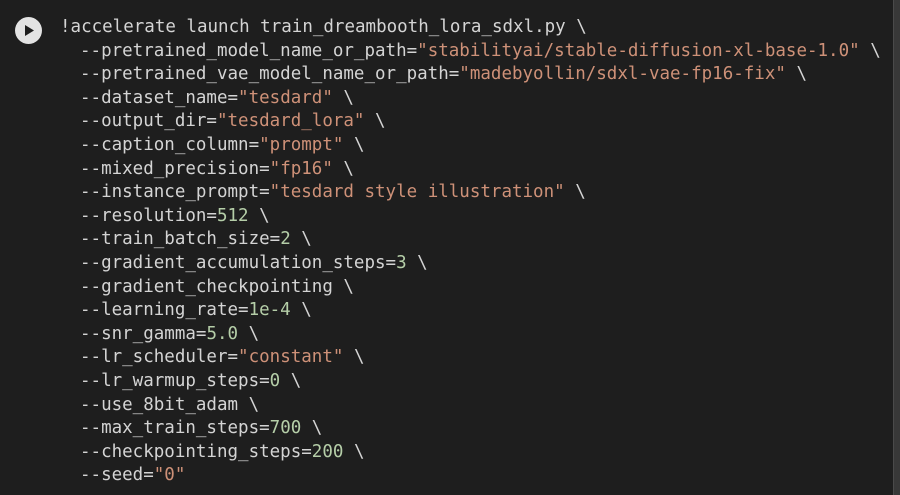 Image resolution: width=900 pixels, height=495 pixels. I want to click on argument-value: "tesdard", so click(285, 97).